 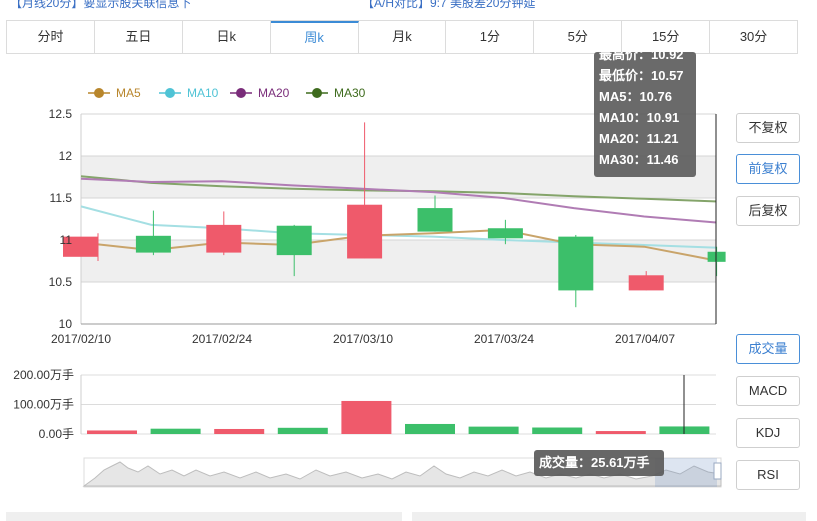 I want to click on price-label-0: 10, so click(x=66, y=324).